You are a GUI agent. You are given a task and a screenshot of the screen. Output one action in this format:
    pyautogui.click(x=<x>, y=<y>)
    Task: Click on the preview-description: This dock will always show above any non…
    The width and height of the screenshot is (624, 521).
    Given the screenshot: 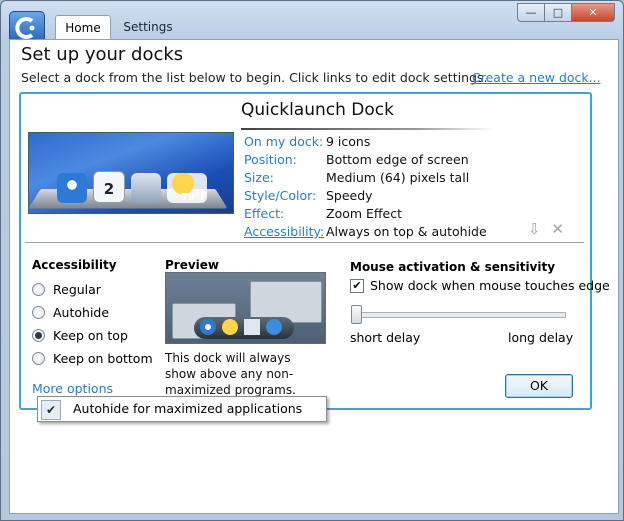 What is the action you would take?
    pyautogui.click(x=230, y=374)
    